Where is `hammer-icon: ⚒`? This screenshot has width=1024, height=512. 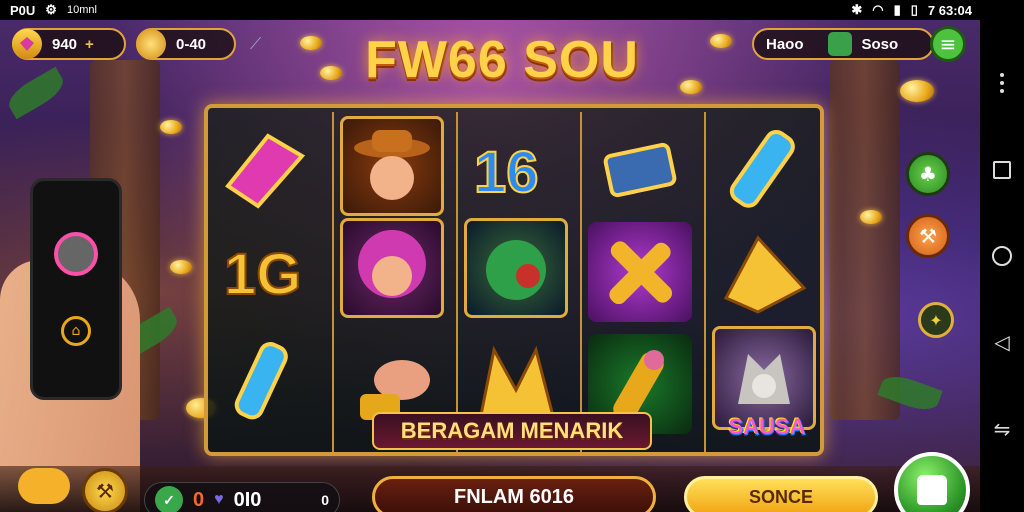
hammer-icon: ⚒ is located at coordinates (928, 236).